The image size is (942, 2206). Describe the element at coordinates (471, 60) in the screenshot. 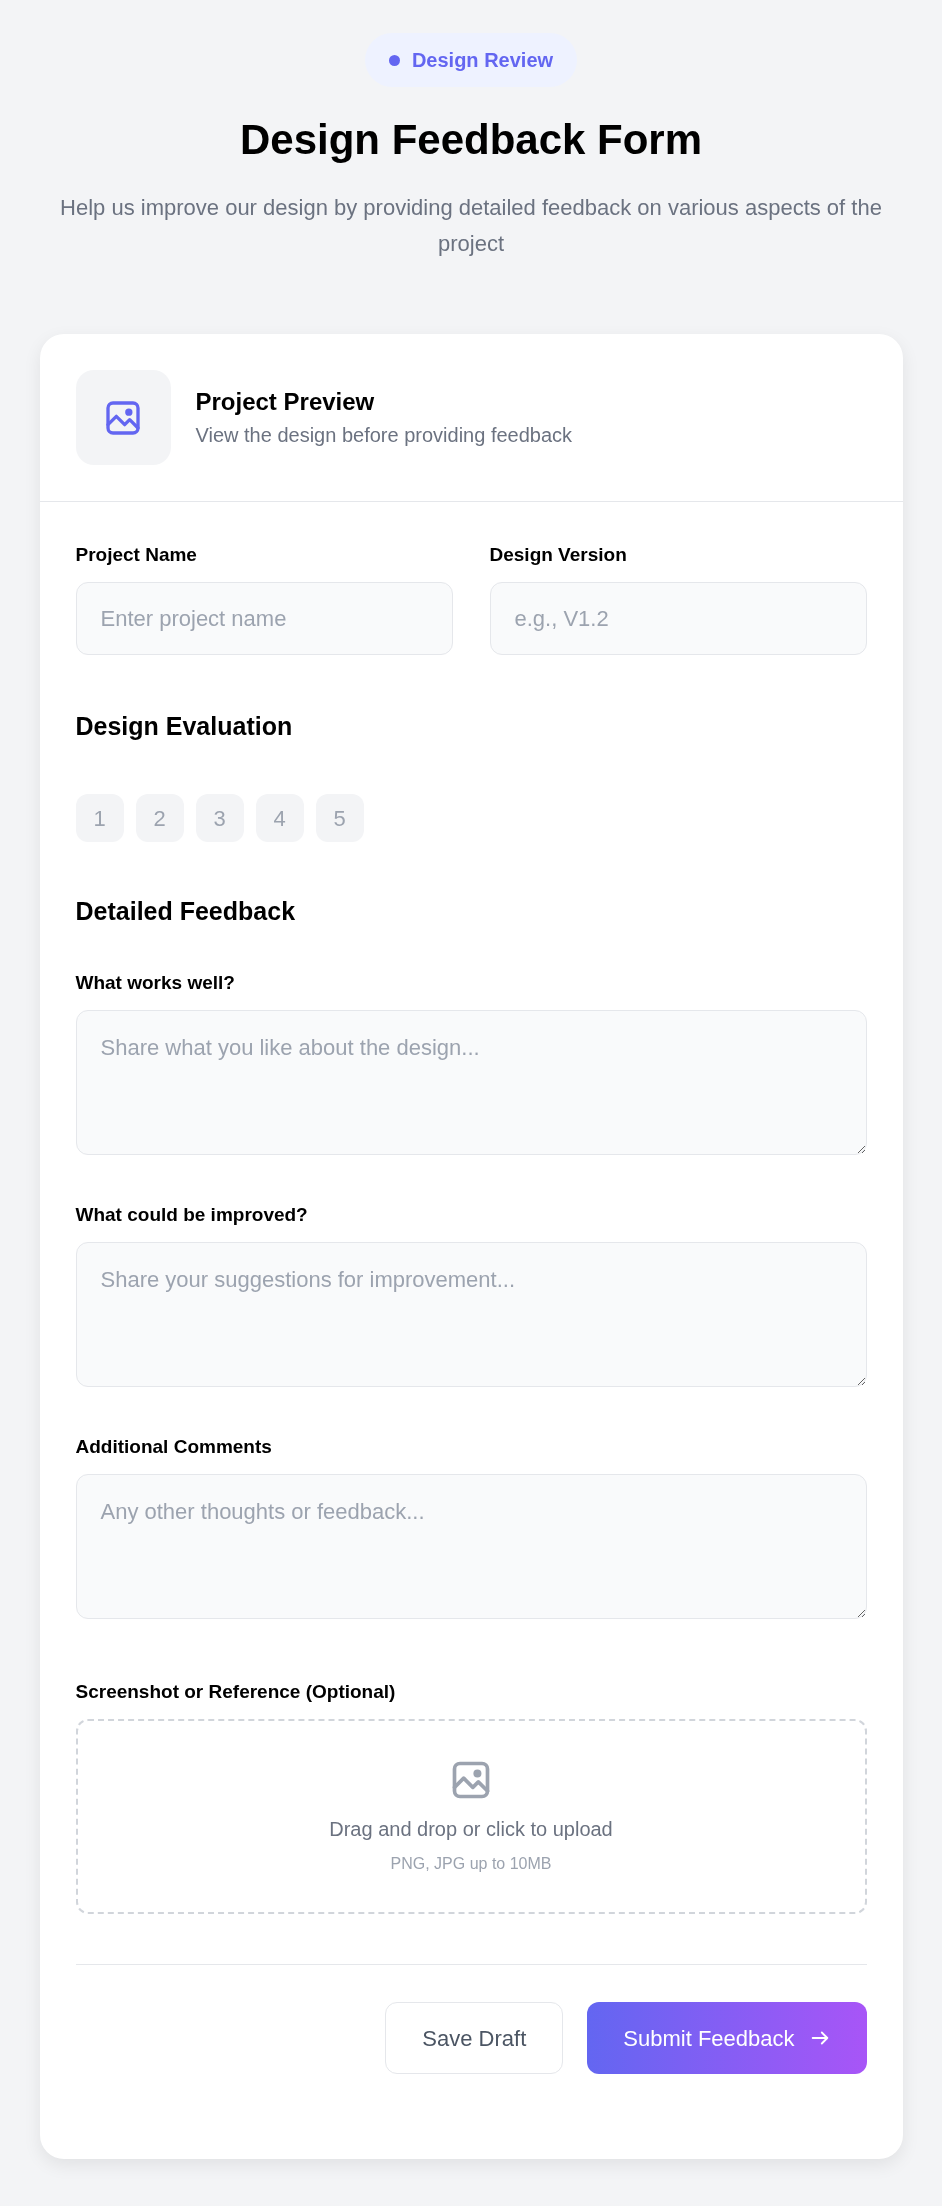

I see `category-badge: Design Review` at that location.